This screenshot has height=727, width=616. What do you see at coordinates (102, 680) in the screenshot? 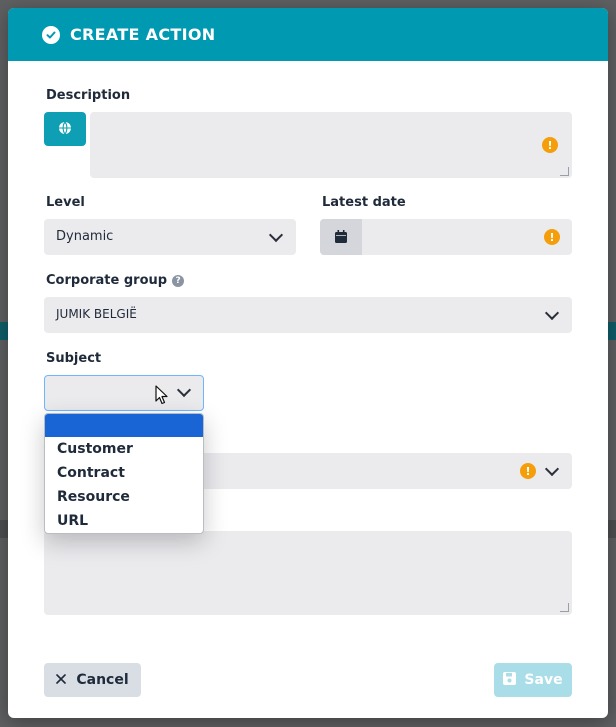
I see `cancel-label: Cancel` at bounding box center [102, 680].